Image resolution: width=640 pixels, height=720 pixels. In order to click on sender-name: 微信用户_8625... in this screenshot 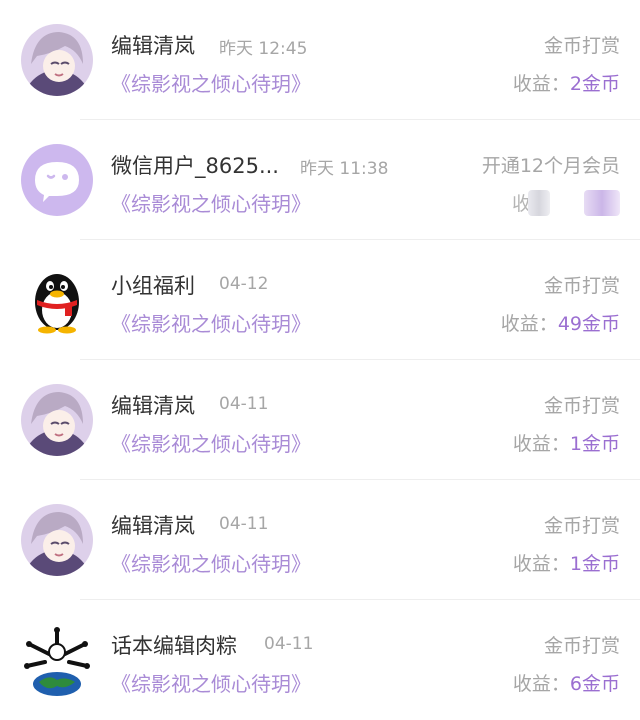, I will do `click(195, 166)`.